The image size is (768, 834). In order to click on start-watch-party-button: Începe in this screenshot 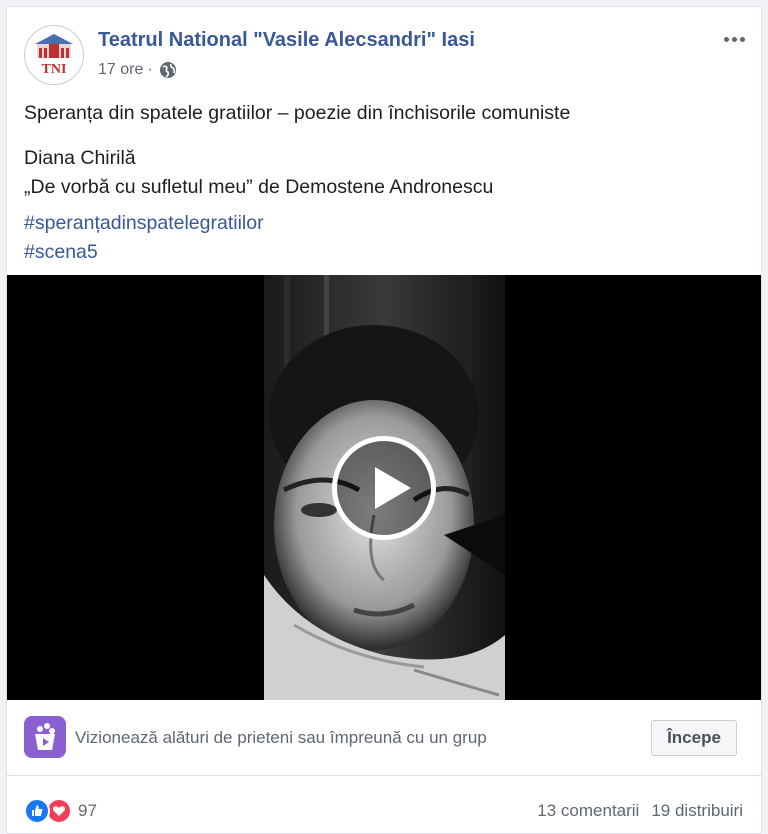, I will do `click(694, 738)`.